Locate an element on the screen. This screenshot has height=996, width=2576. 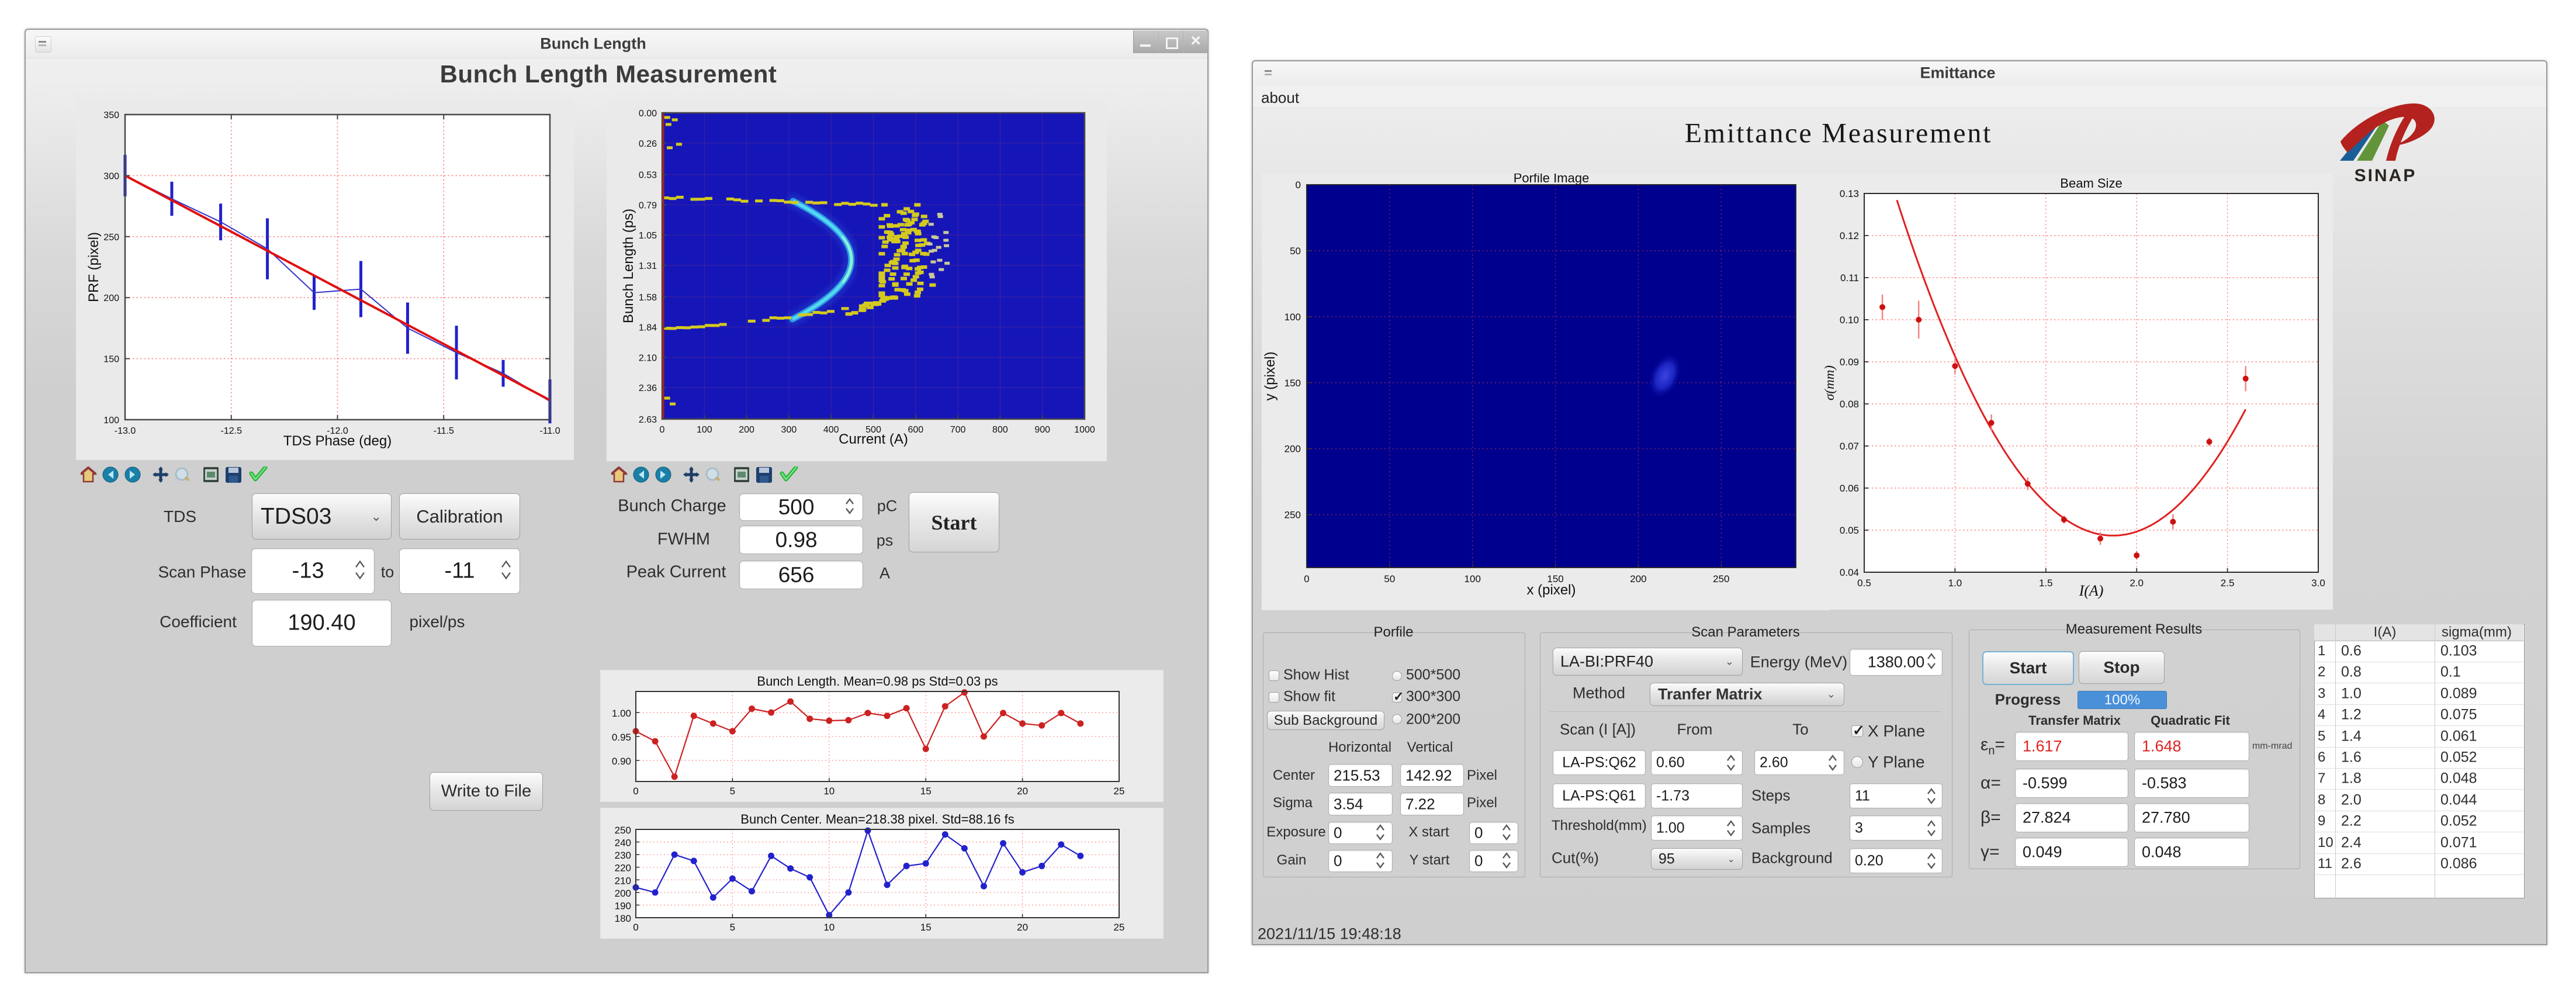
svg-text: 0.04 is located at coordinates (1850, 572).